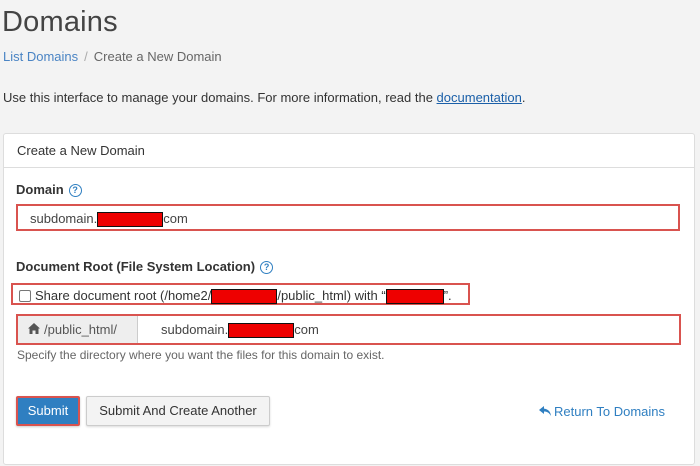 This screenshot has width=700, height=466. I want to click on breadcrumb-current: Create a New Domain, so click(157, 56).